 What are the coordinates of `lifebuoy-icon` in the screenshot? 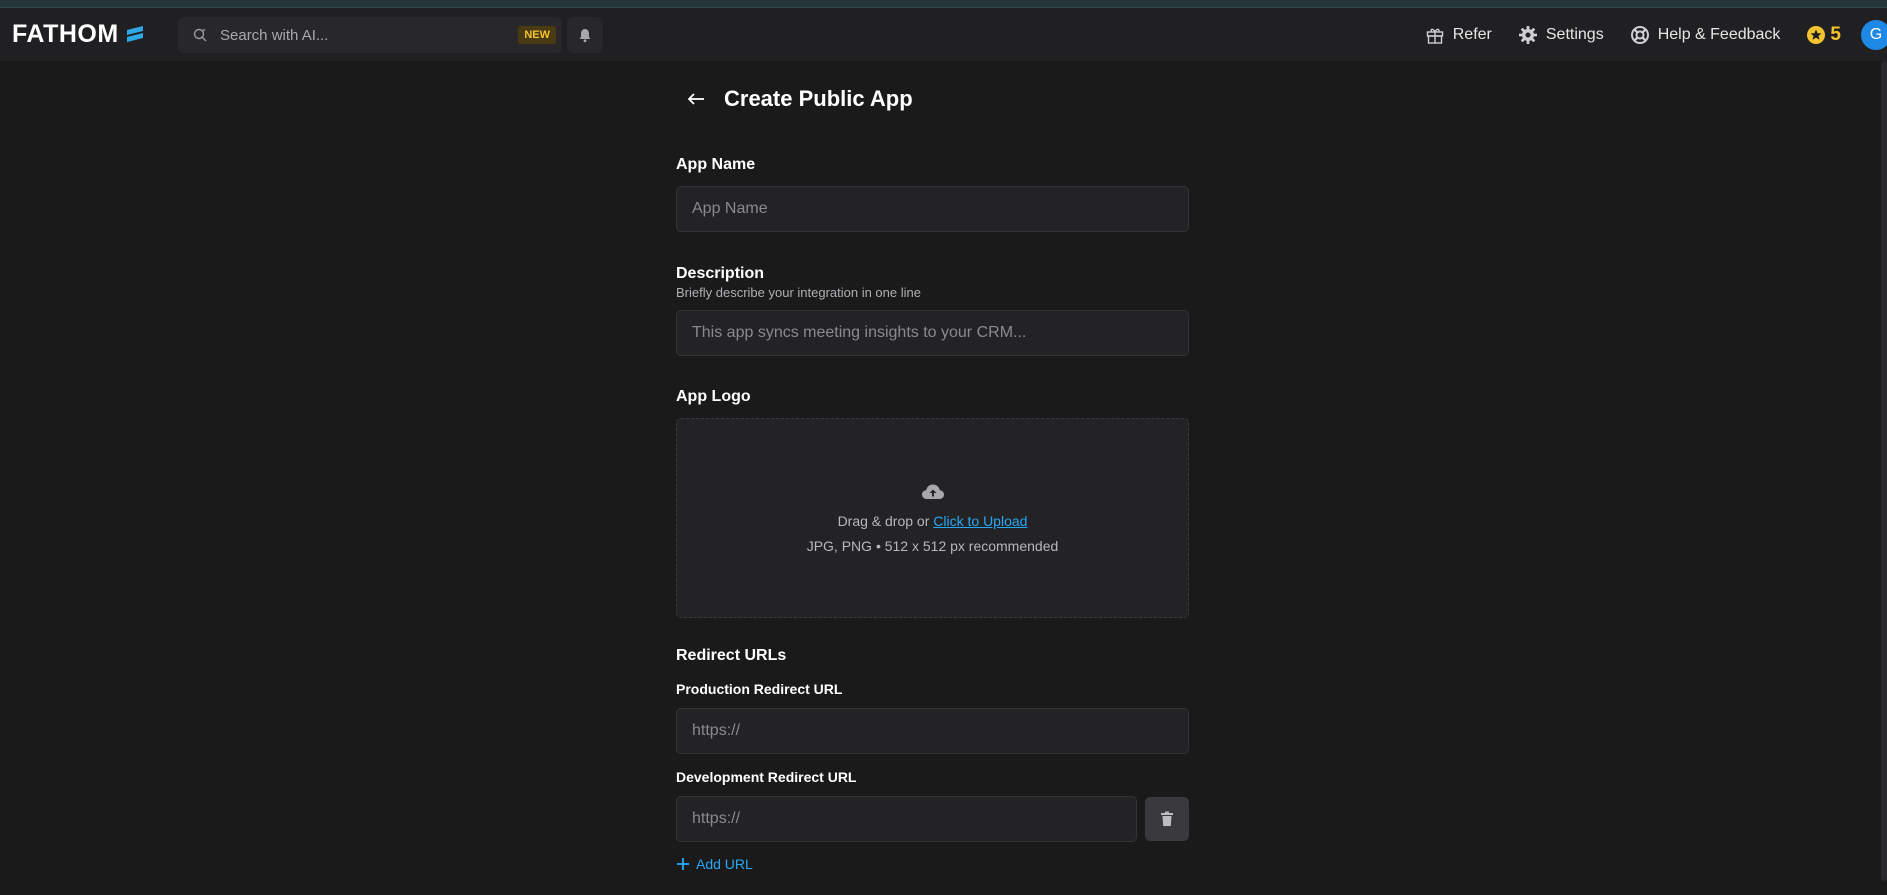 It's located at (1639, 34).